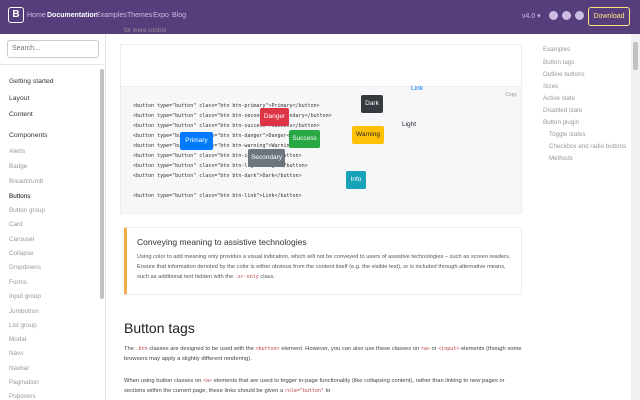 The height and width of the screenshot is (400, 640). What do you see at coordinates (145, 31) in the screenshot?
I see `faded-text: for more control` at bounding box center [145, 31].